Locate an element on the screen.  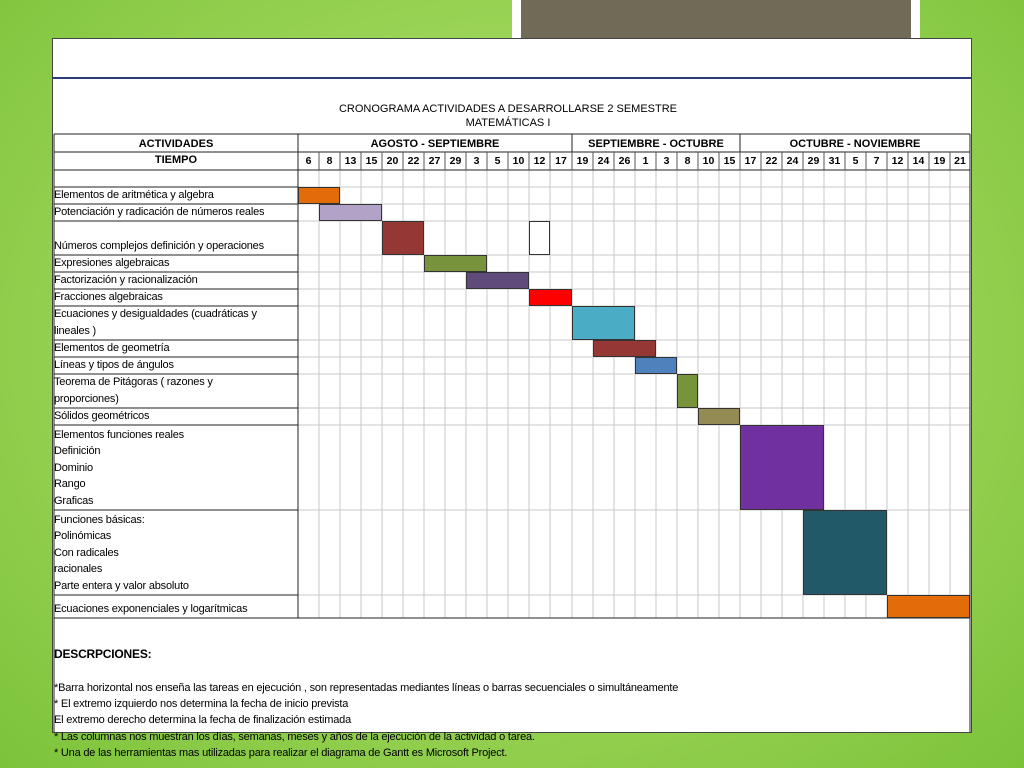
activity-label: Fracciones algebraicas is located at coordinates (108, 296).